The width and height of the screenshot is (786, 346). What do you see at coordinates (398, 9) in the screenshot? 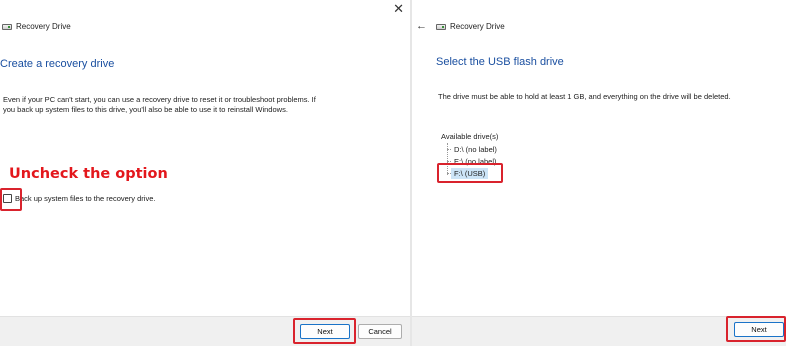
I see `close-icon: ✕` at bounding box center [398, 9].